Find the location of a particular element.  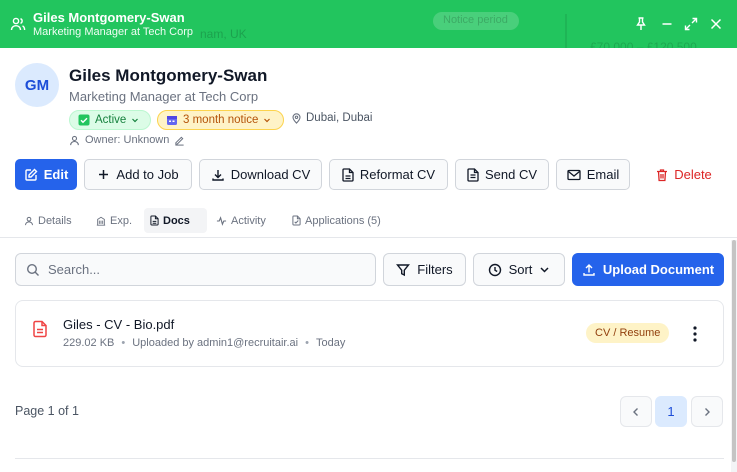

document-uploader: Uploaded by admin1@recruitair.ai is located at coordinates (215, 343).